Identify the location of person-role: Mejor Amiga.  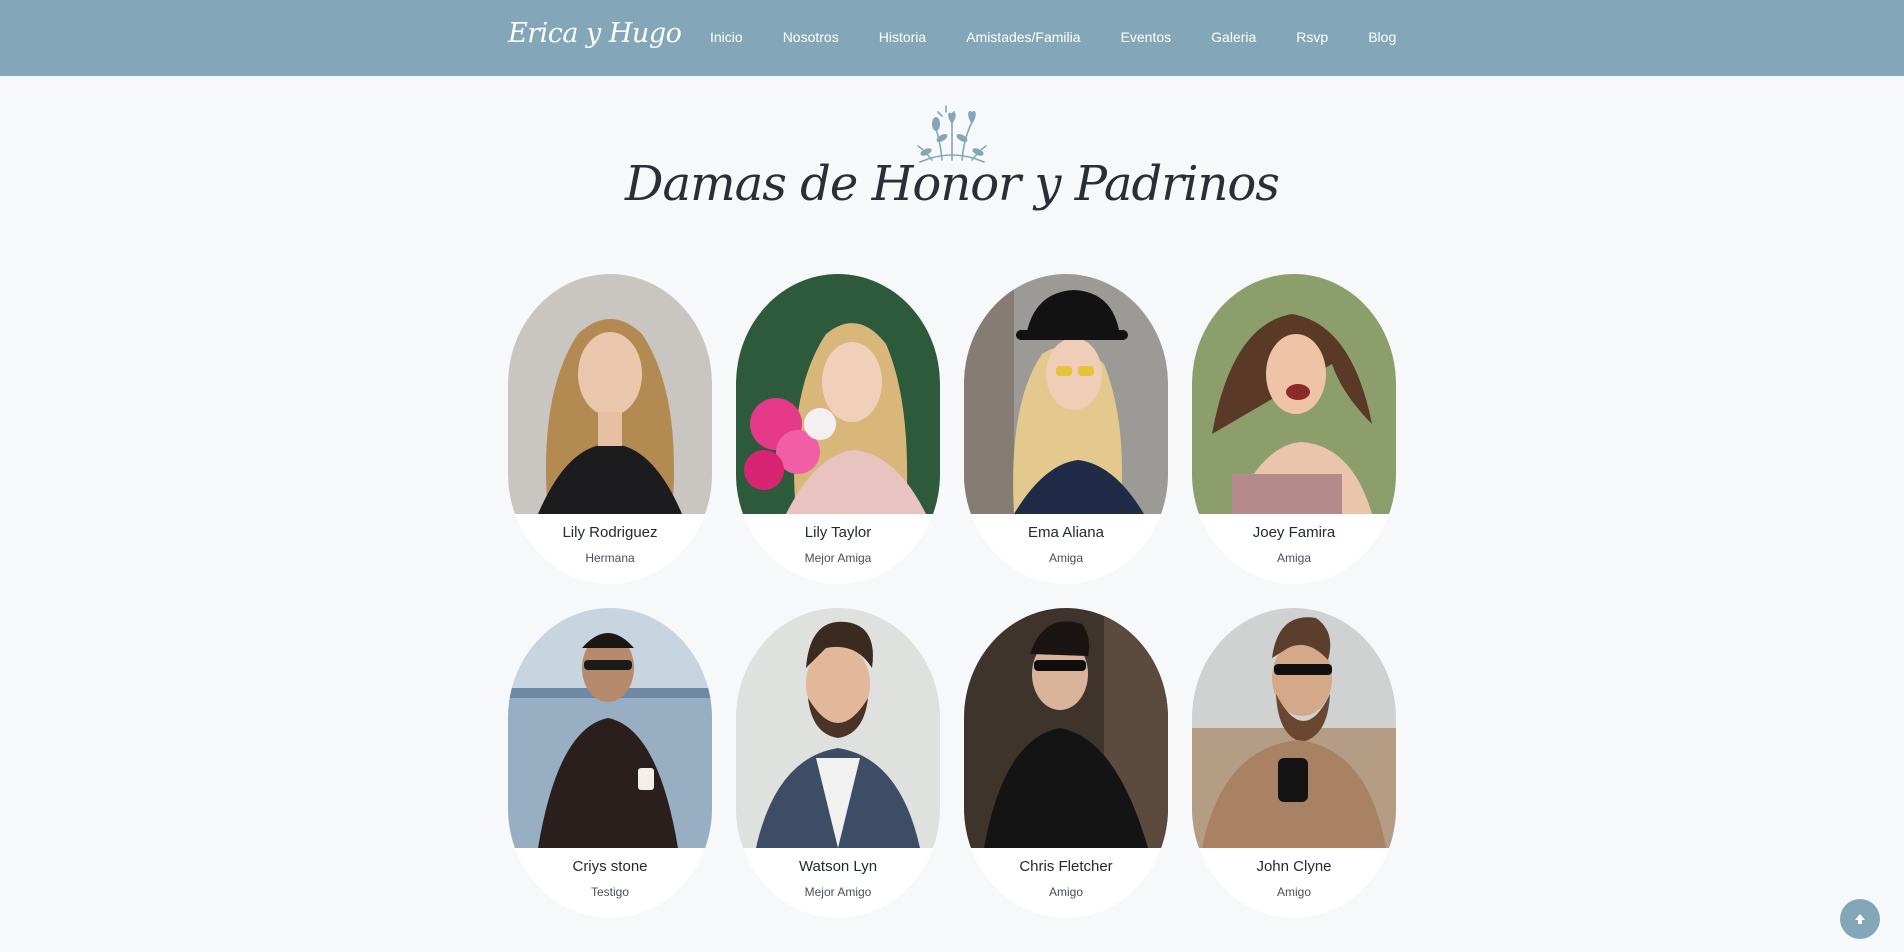
(838, 558).